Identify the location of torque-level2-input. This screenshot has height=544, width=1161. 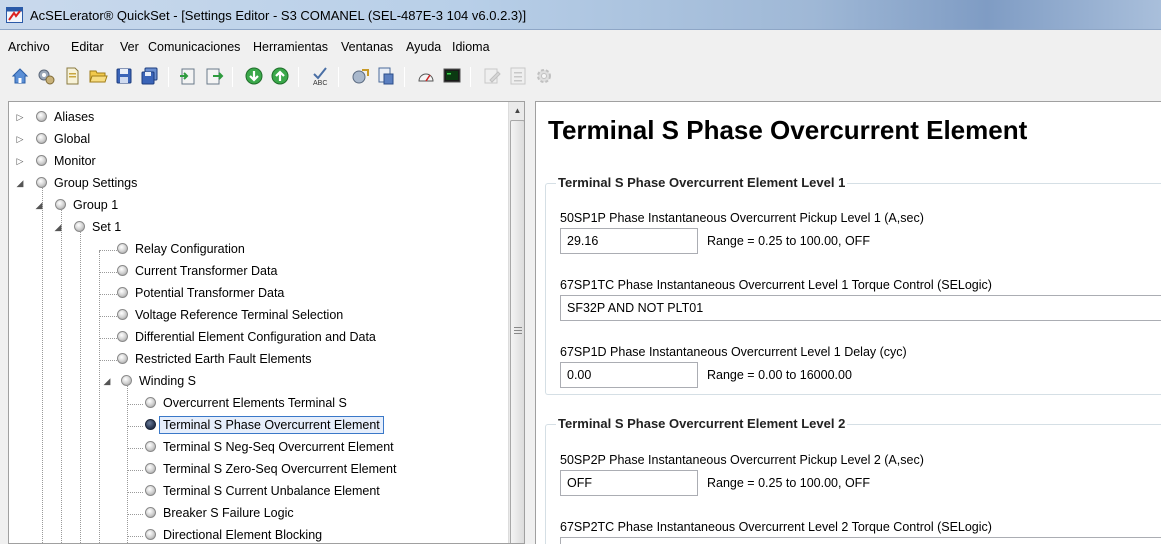
(860, 540).